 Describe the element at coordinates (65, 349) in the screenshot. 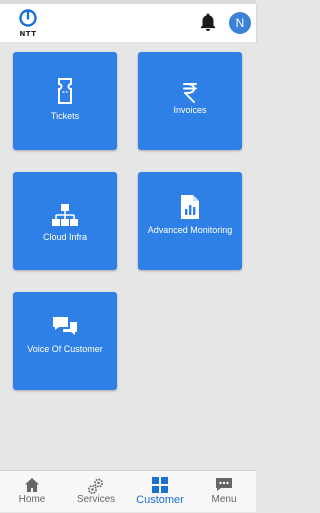

I see `tile-label: Voice Of Customer` at that location.